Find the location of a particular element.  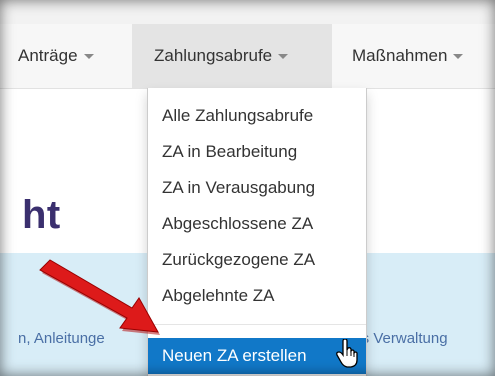

menu-item-abgelehnte-za: Abgelehnte ZA is located at coordinates (257, 296).